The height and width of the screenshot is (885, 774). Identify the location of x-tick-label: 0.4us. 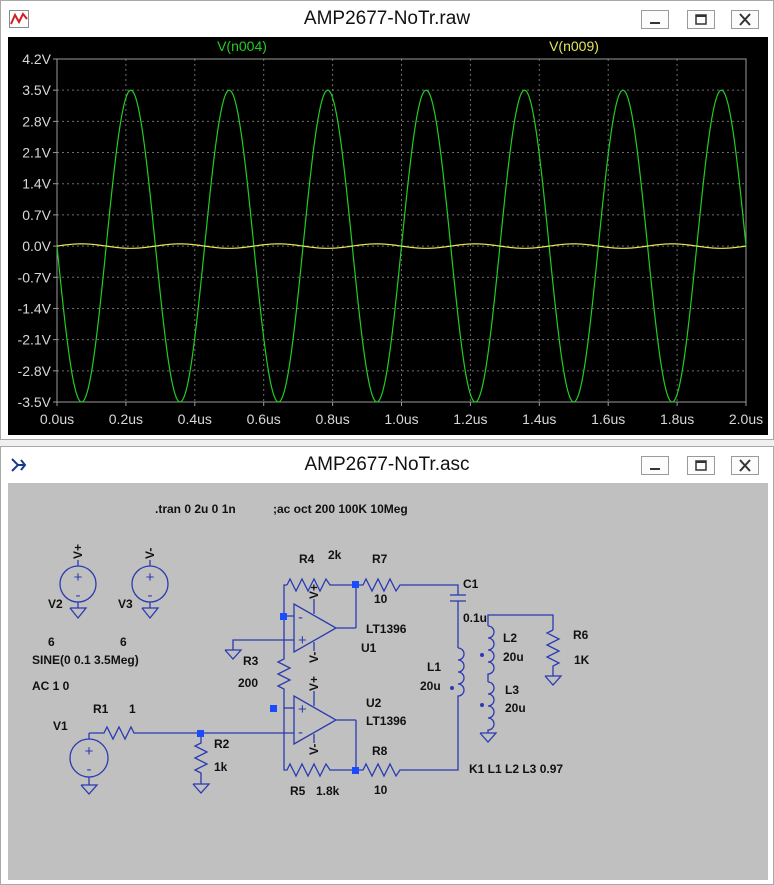
(195, 419).